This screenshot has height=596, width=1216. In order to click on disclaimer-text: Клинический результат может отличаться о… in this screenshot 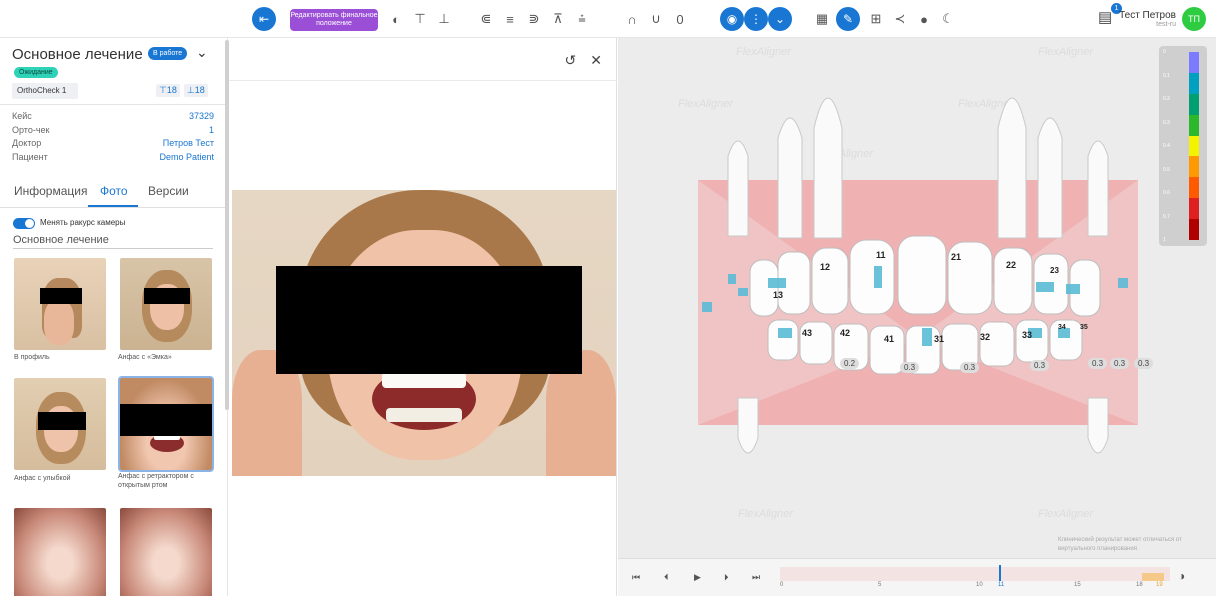, I will do `click(1120, 544)`.